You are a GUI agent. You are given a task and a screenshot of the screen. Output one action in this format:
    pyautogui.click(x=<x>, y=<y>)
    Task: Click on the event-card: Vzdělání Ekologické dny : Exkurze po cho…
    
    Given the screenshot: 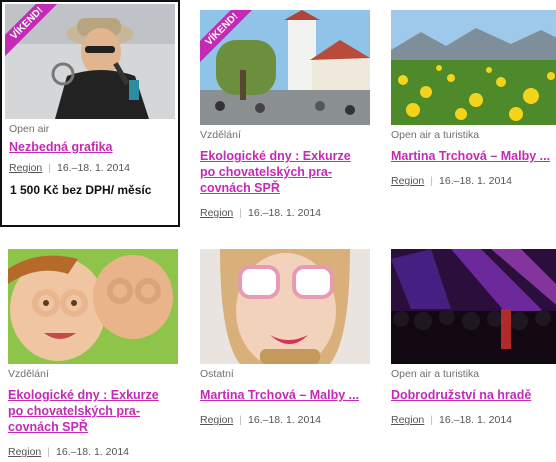 What is the action you would take?
    pyautogui.click(x=98, y=354)
    